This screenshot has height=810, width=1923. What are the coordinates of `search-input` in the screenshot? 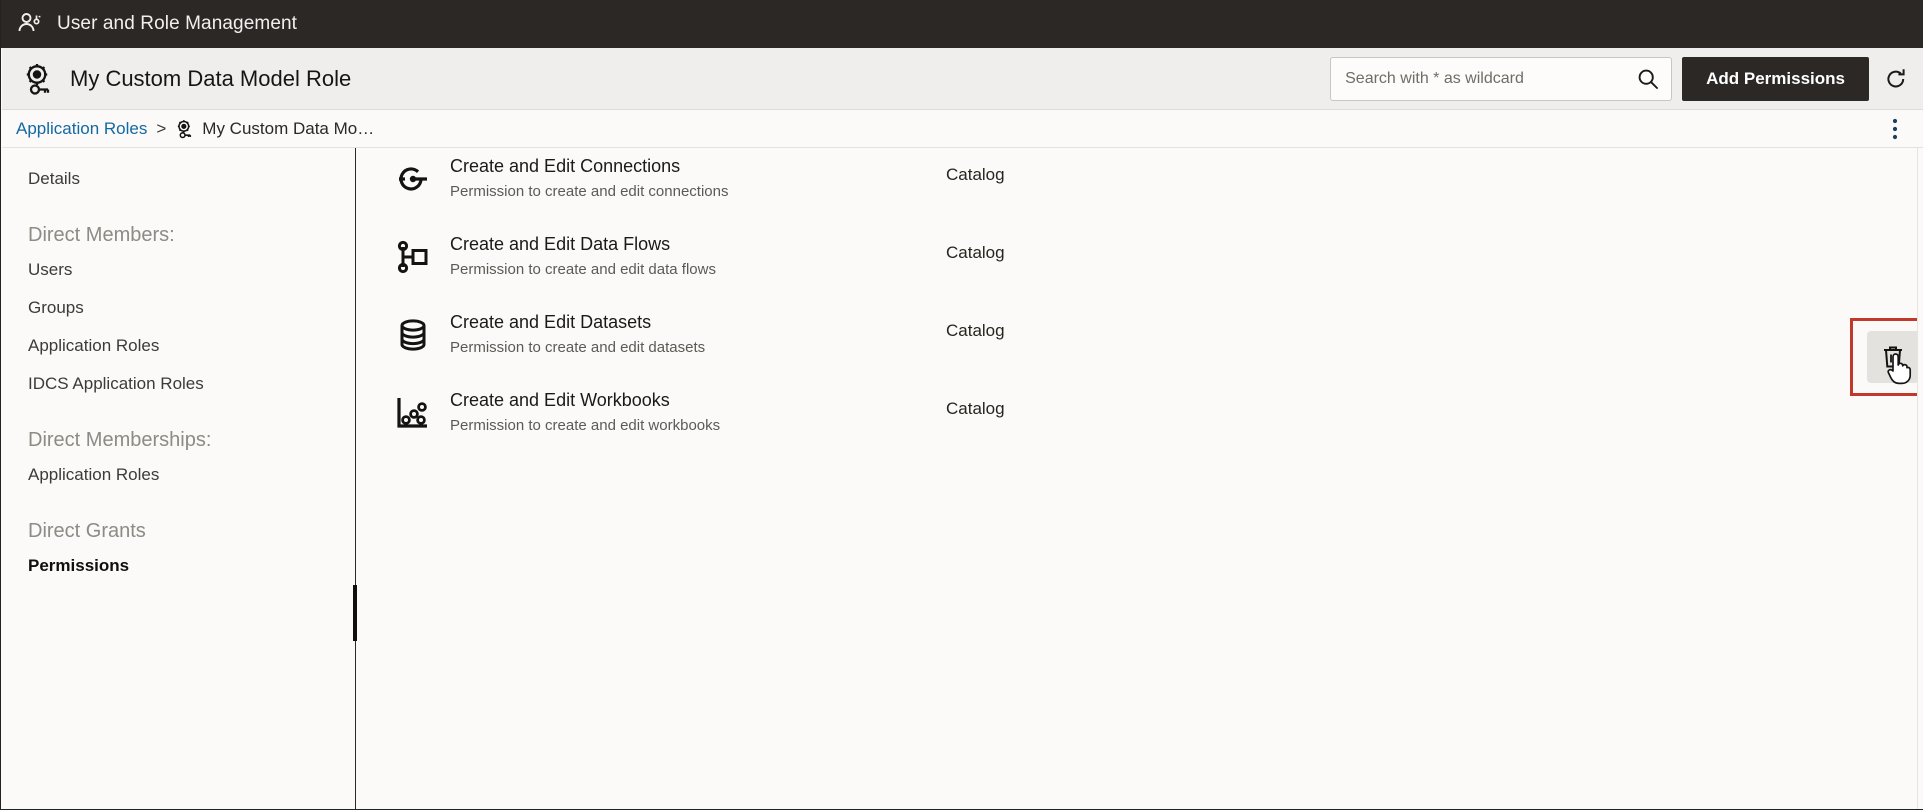 It's located at (1501, 78).